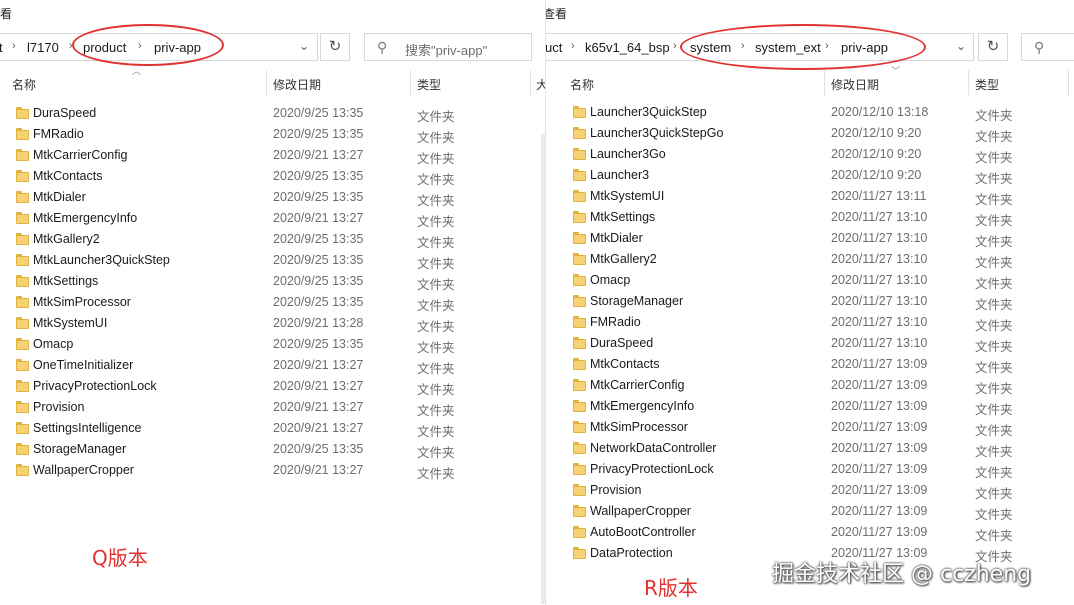  What do you see at coordinates (554, 47) in the screenshot?
I see `breadcrumb-segment: uct` at bounding box center [554, 47].